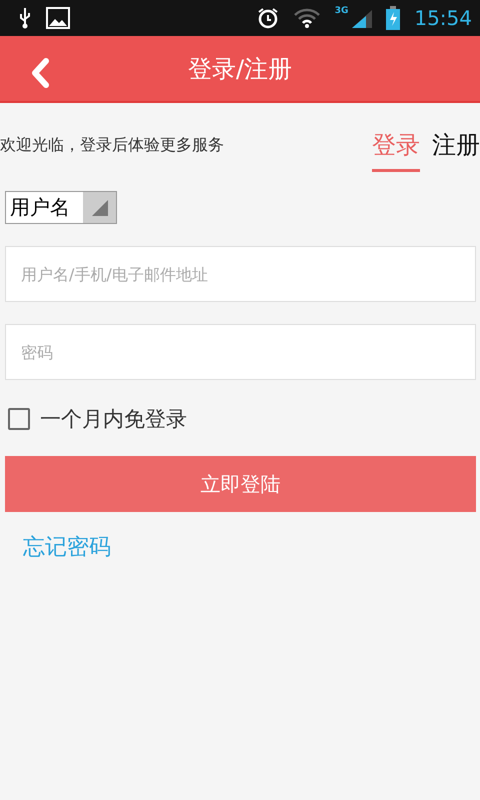 The image size is (480, 800). I want to click on wifi-icon, so click(306, 18).